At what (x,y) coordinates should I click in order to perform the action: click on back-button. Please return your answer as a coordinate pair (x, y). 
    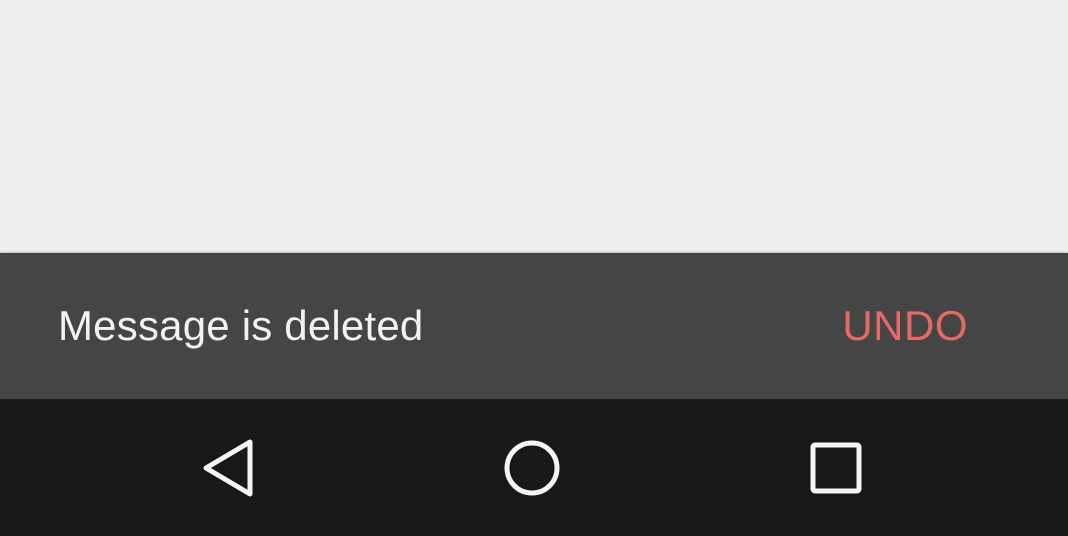
    Looking at the image, I should click on (230, 467).